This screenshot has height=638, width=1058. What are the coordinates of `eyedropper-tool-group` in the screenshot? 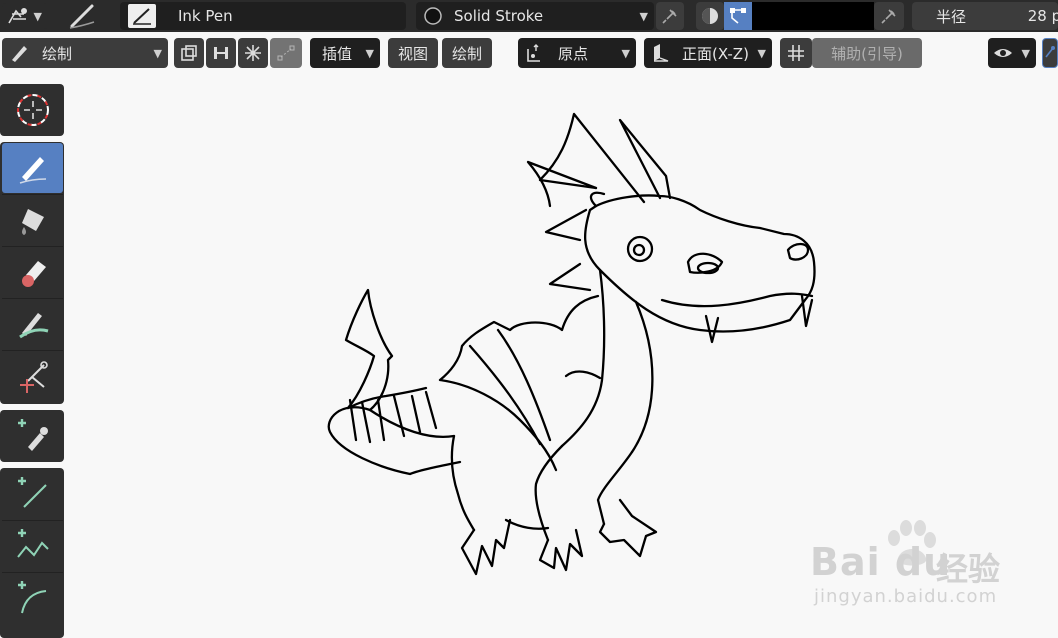 It's located at (32, 436).